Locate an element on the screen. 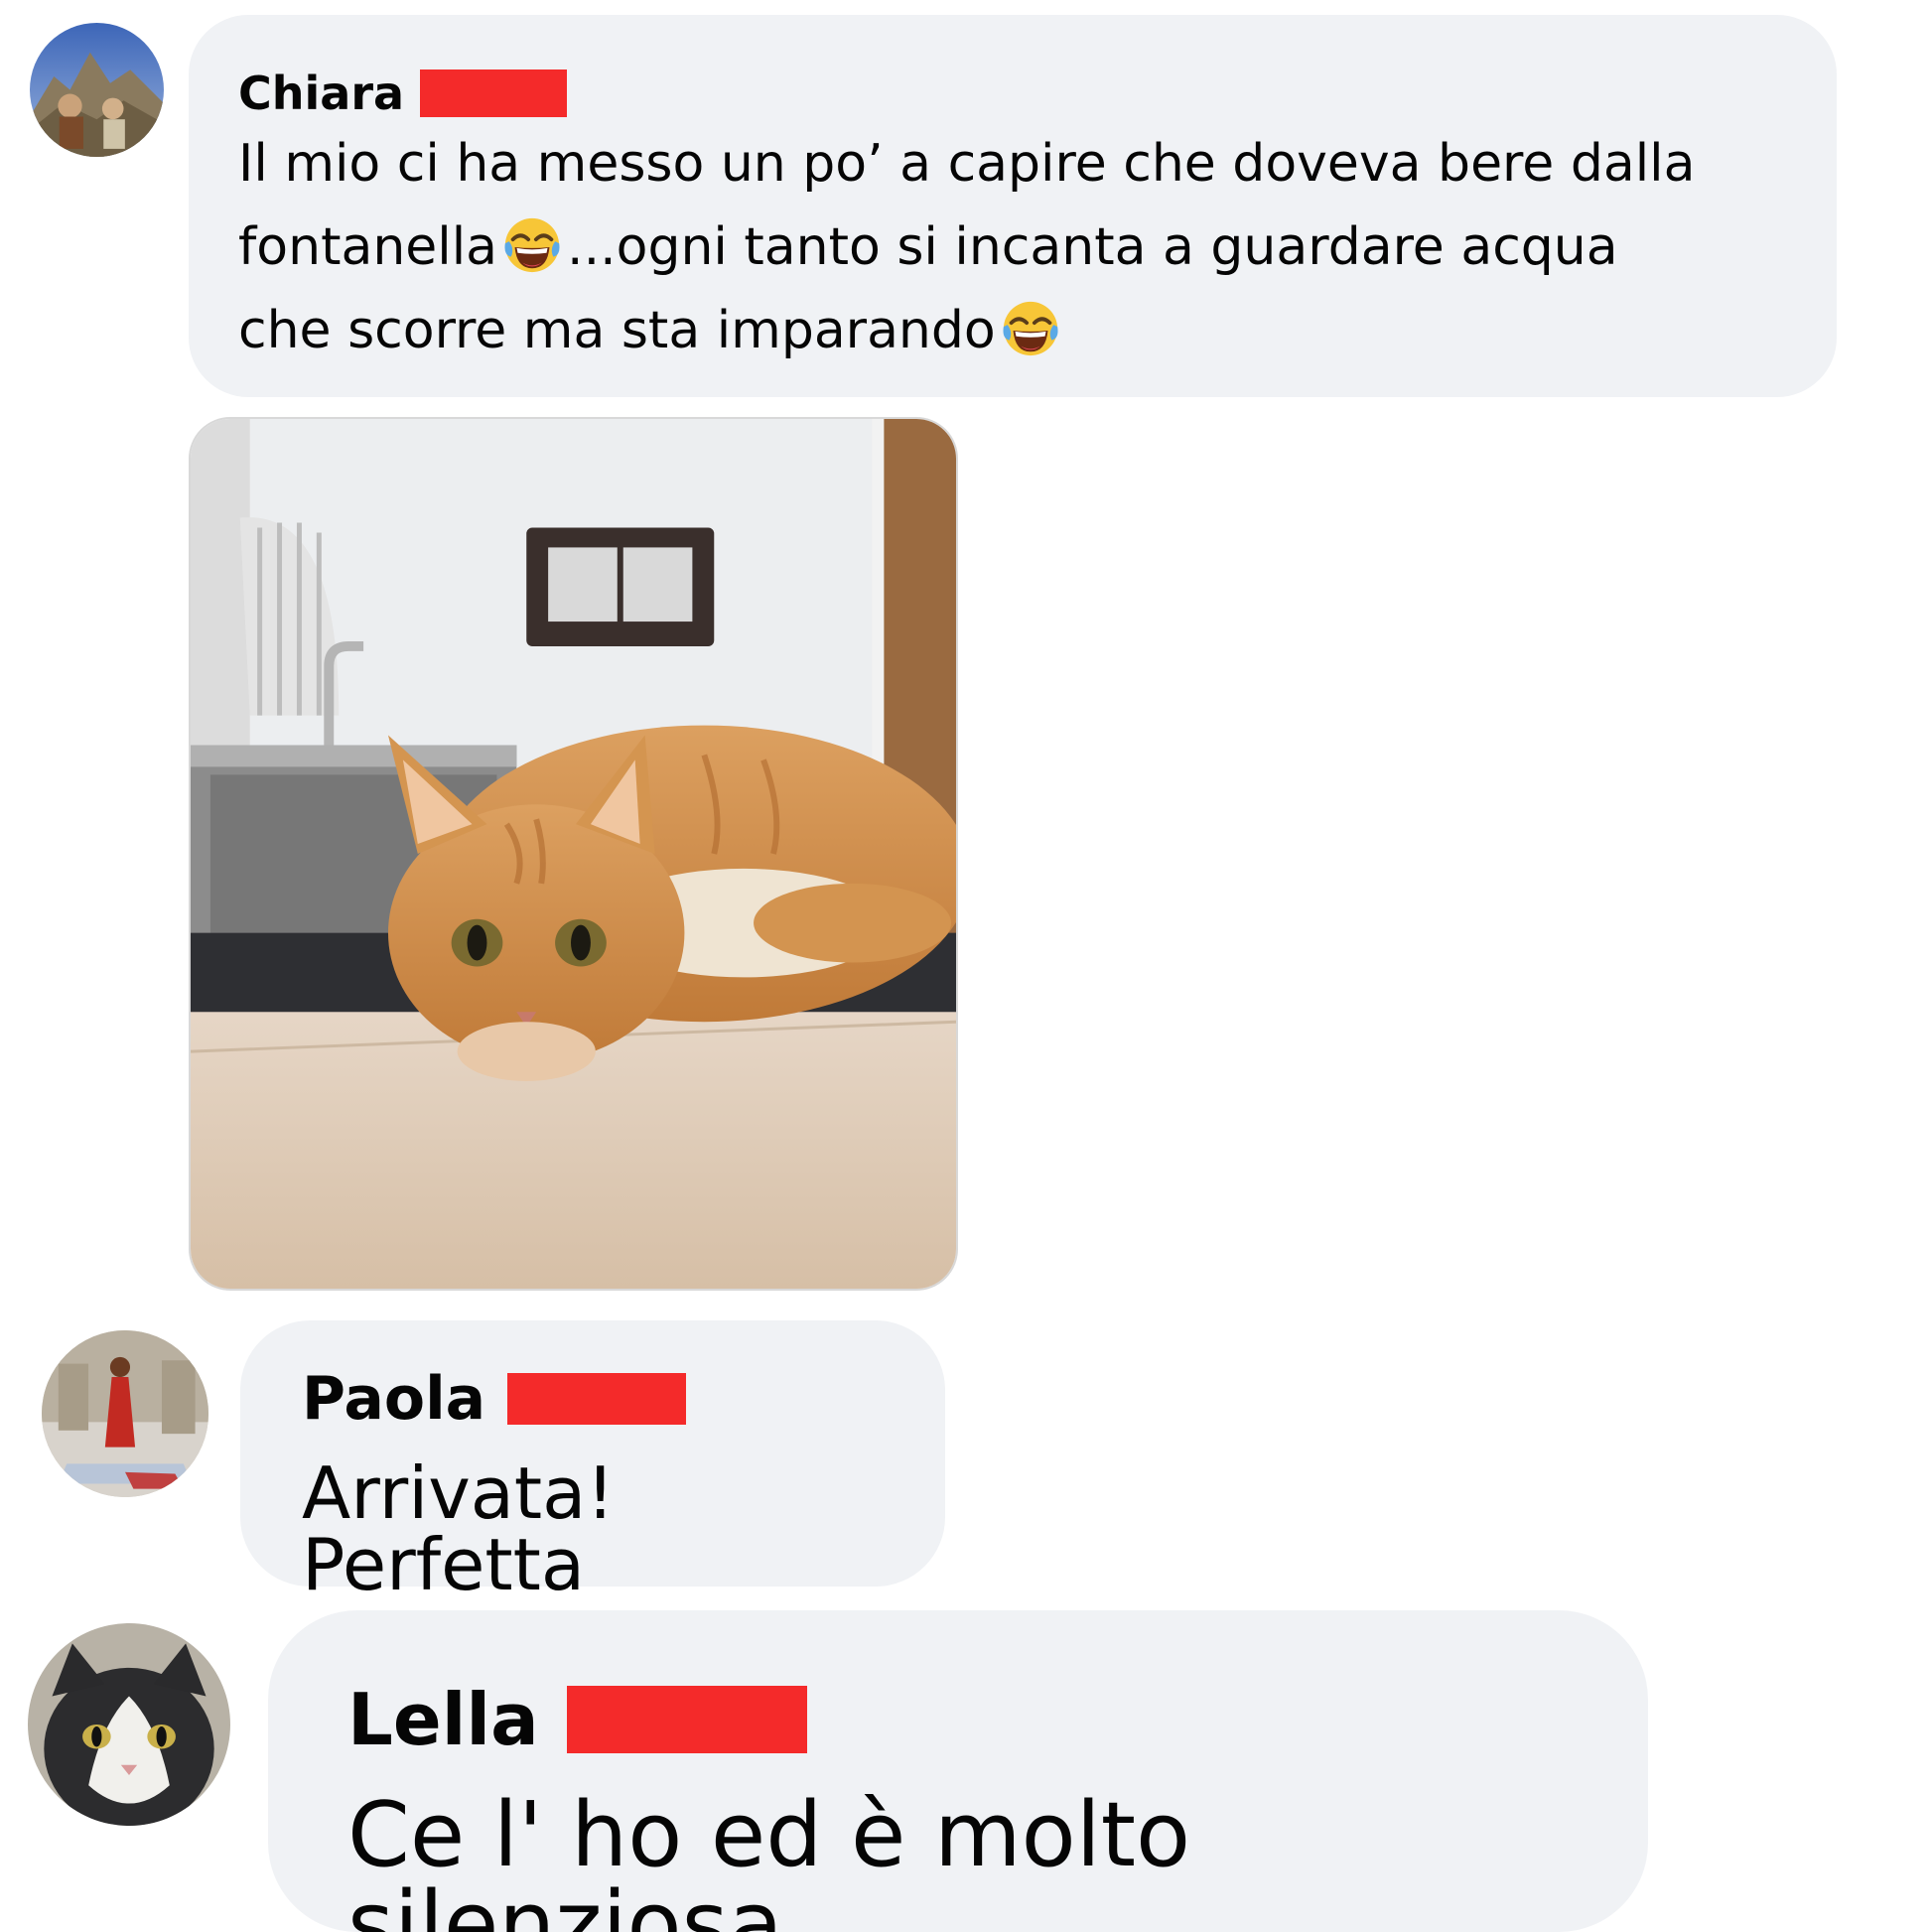 This screenshot has height=1932, width=1932. avatar-chiara is located at coordinates (97, 90).